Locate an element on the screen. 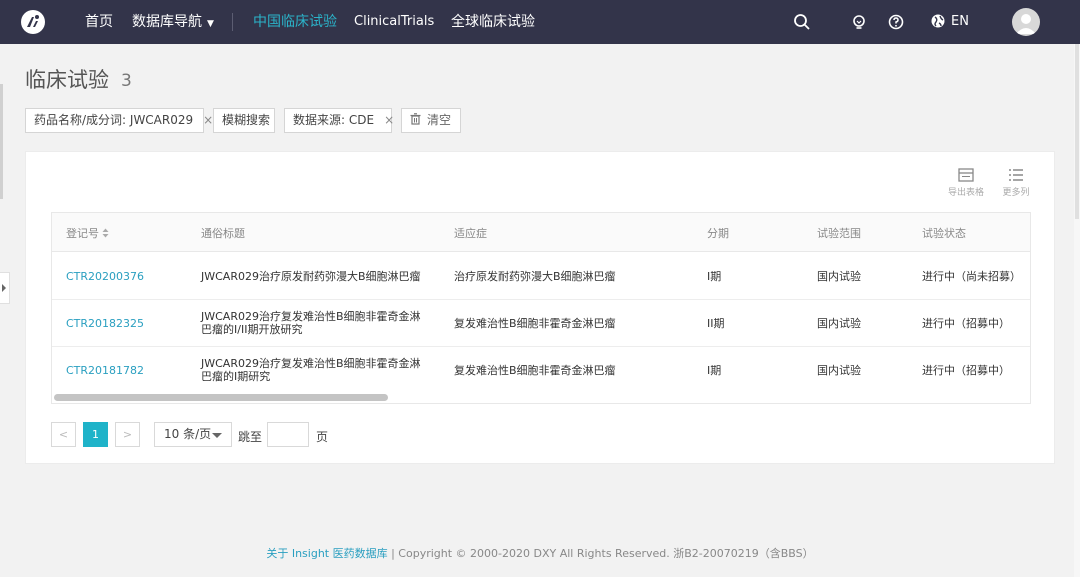 This screenshot has height=577, width=1080. filter-tag-fuzzy: 模糊搜索 is located at coordinates (244, 120).